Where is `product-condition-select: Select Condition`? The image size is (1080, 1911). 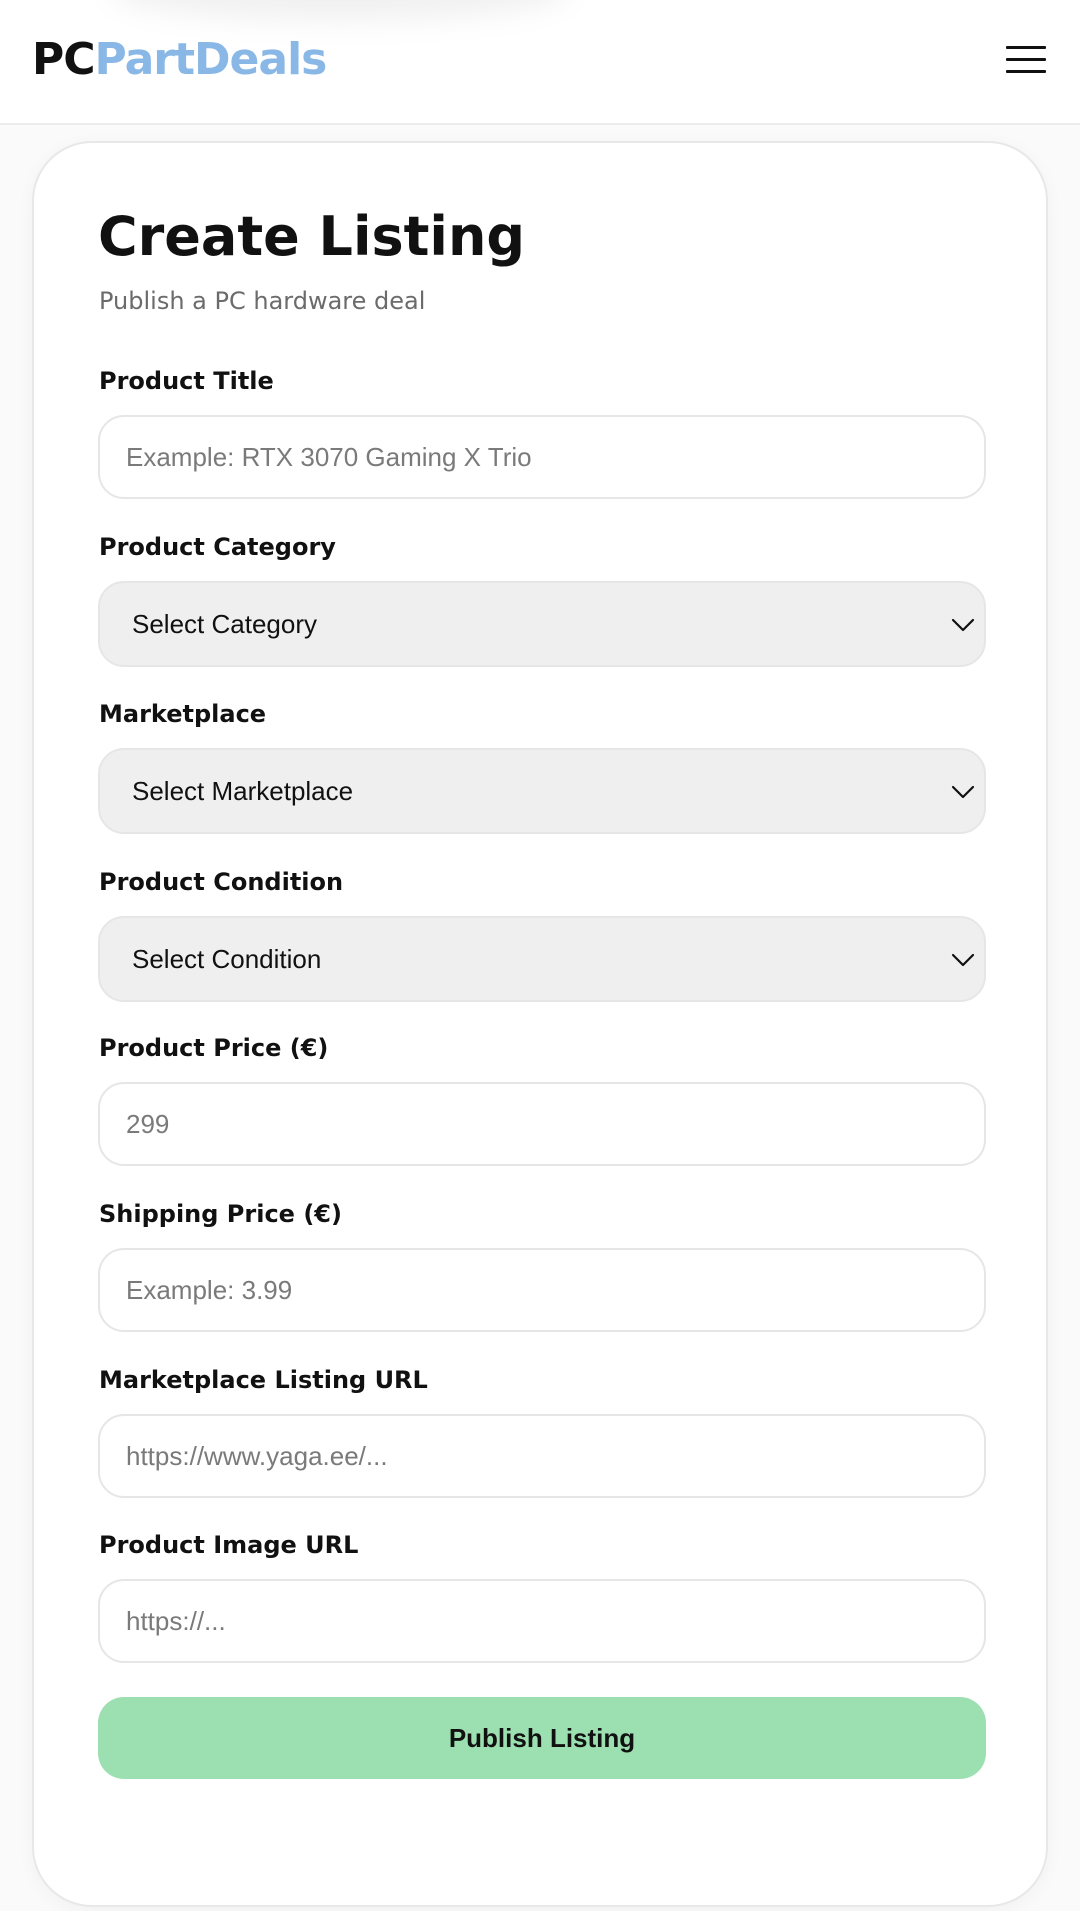
product-condition-select: Select Condition is located at coordinates (542, 959).